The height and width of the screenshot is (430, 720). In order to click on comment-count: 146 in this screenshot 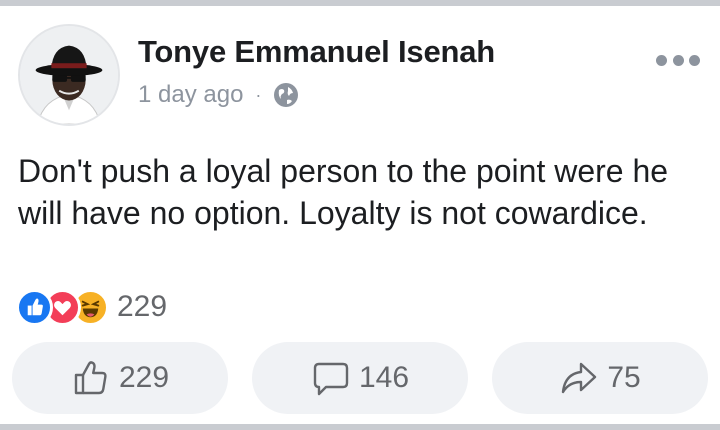, I will do `click(384, 377)`.